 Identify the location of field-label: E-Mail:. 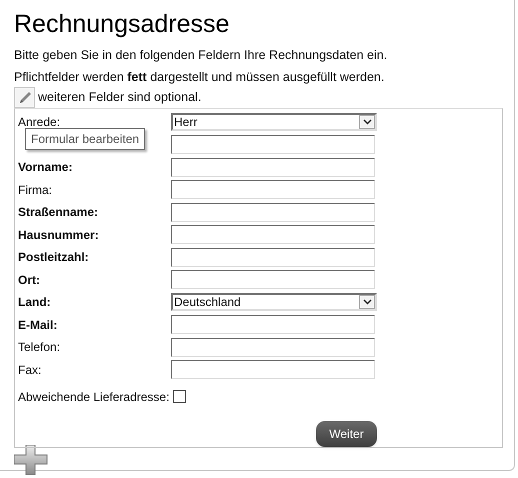
(38, 325).